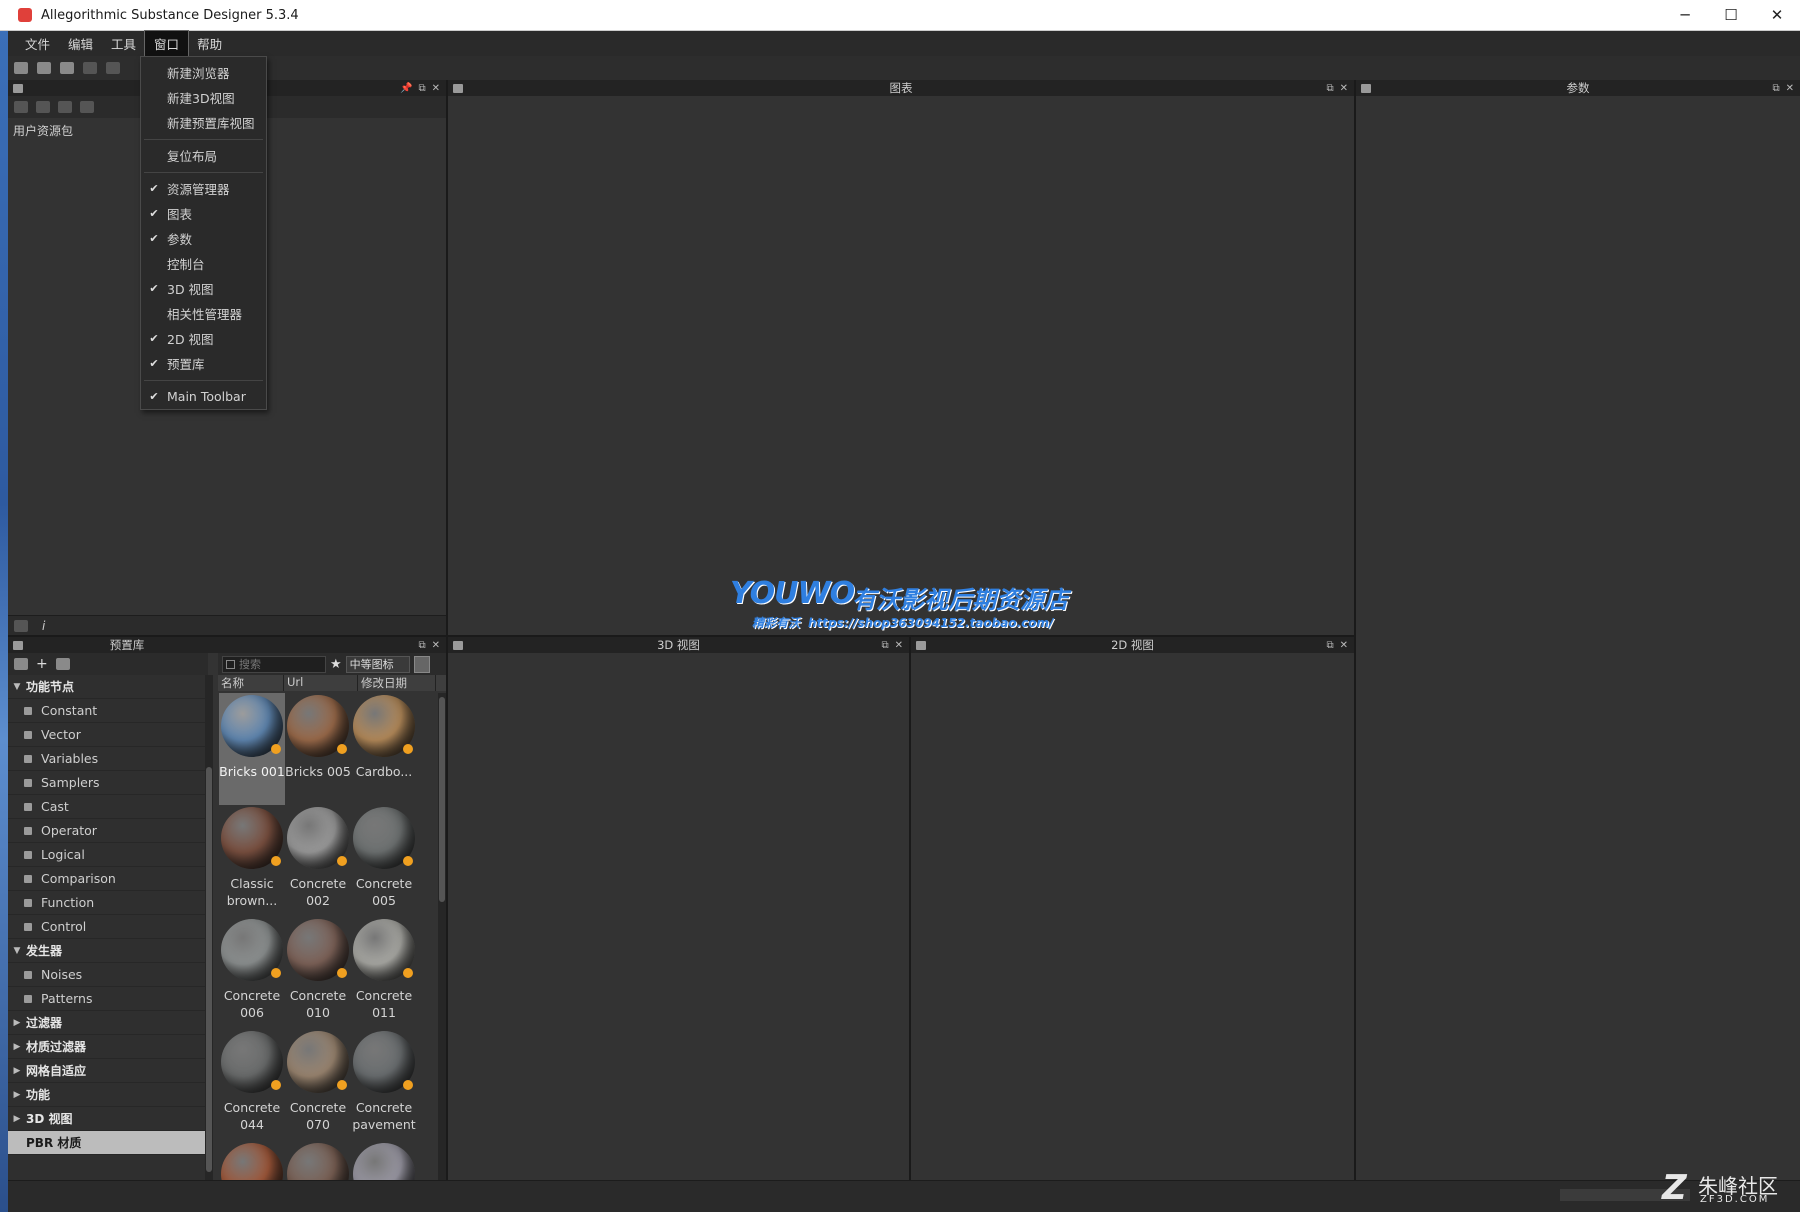 This screenshot has height=1212, width=1800. What do you see at coordinates (90, 68) in the screenshot?
I see `undo-icon` at bounding box center [90, 68].